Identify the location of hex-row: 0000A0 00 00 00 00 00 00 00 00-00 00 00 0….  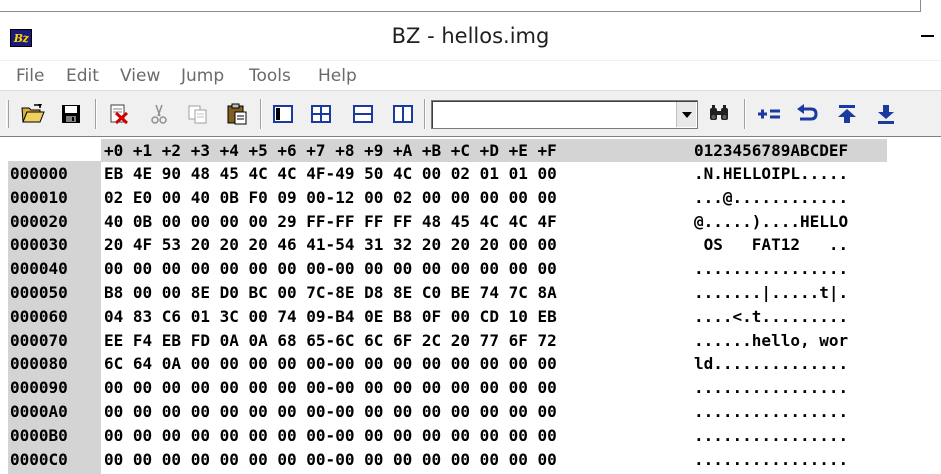
(470, 414).